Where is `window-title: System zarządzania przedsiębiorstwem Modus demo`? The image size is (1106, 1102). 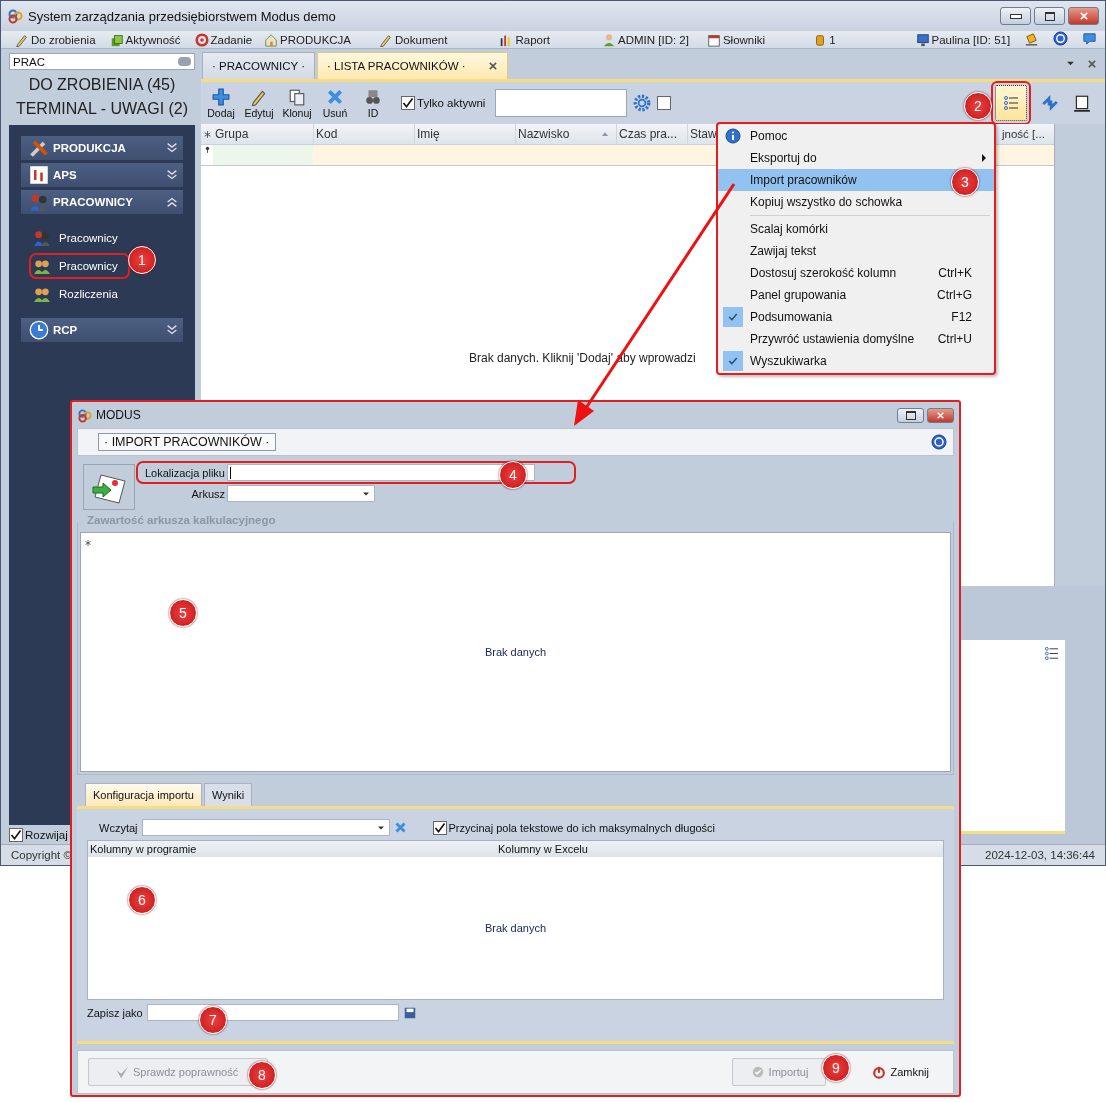 window-title: System zarządzania przedsiębiorstwem Modus demo is located at coordinates (182, 16).